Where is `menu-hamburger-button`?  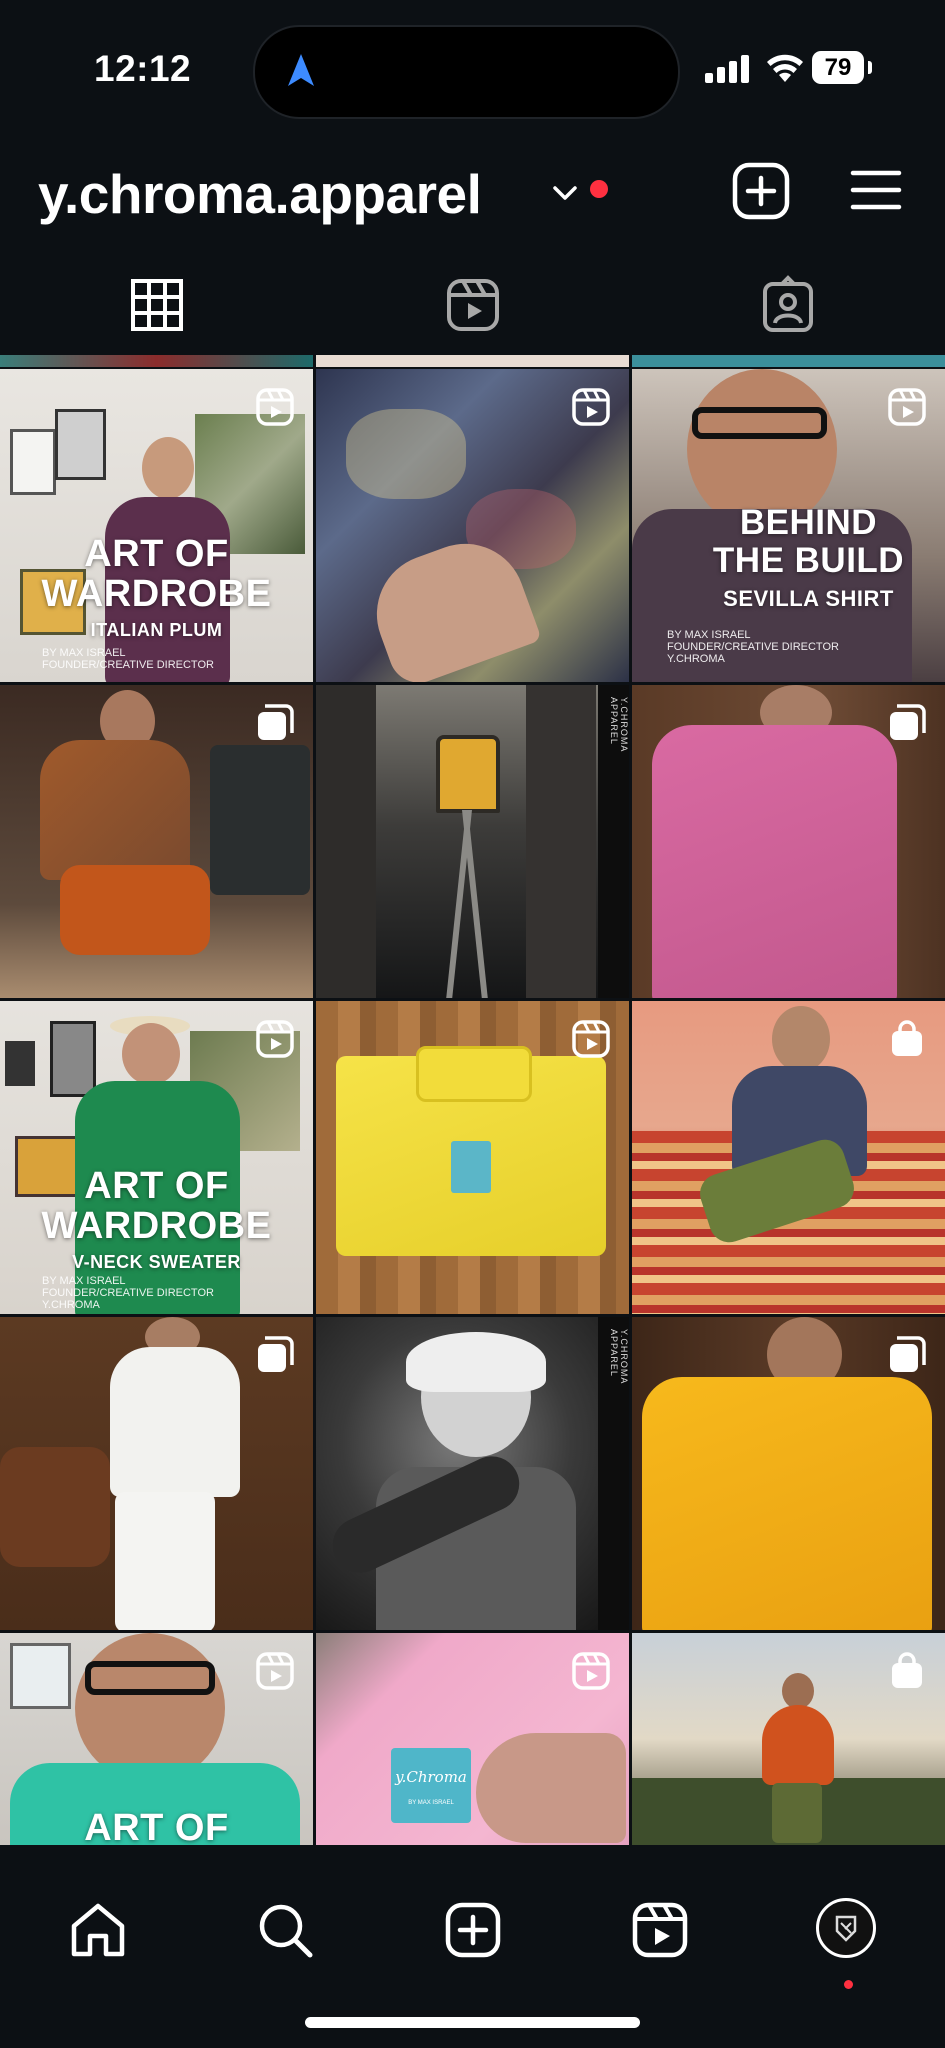
menu-hamburger-button is located at coordinates (876, 190).